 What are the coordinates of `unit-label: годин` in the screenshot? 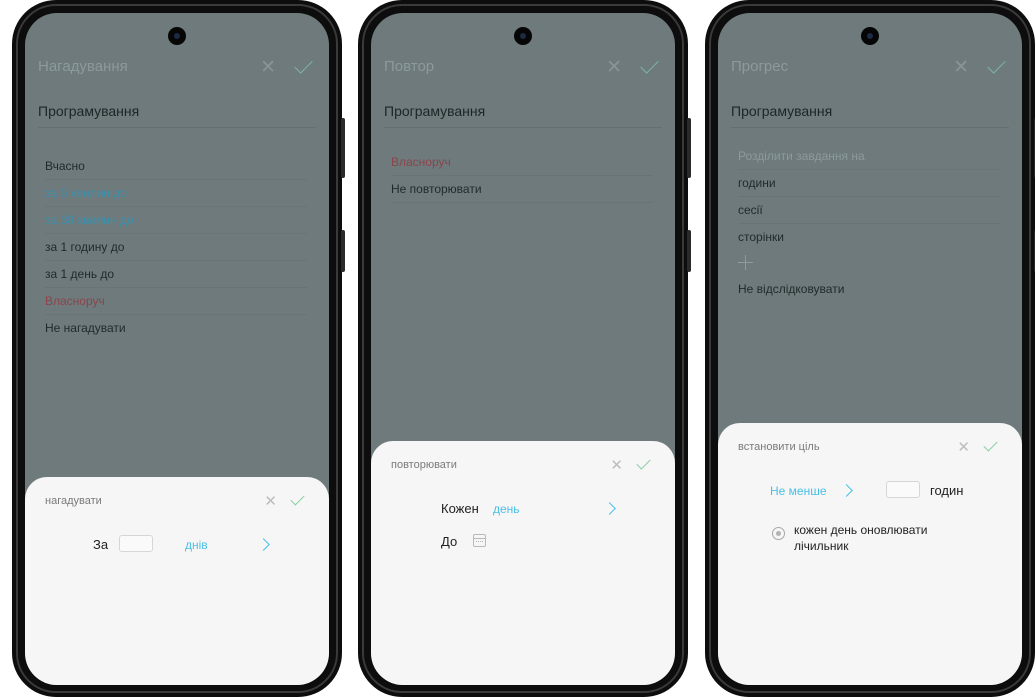 It's located at (947, 490).